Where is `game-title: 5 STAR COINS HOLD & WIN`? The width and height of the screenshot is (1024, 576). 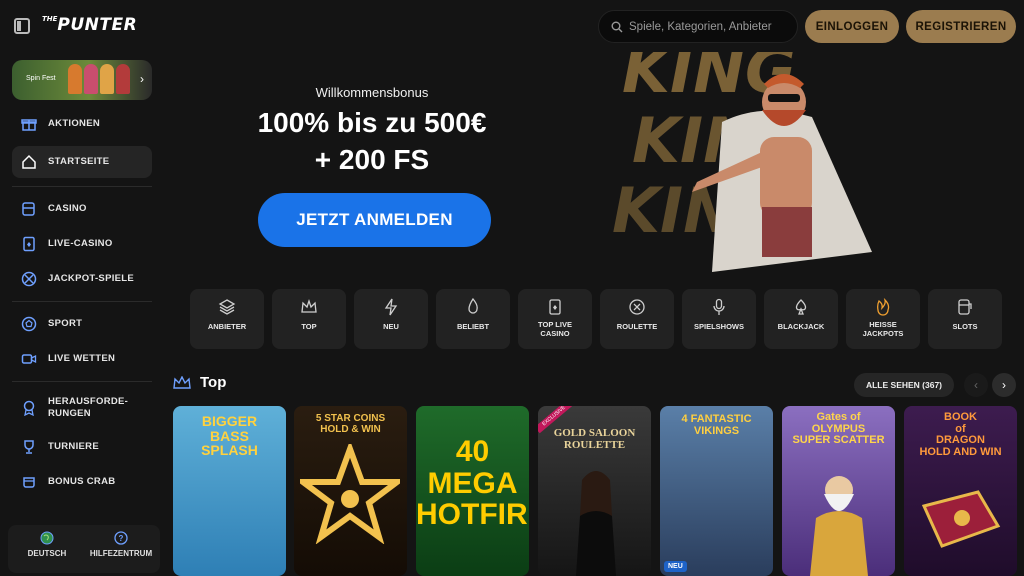
game-title: 5 STAR COINS HOLD & WIN is located at coordinates (350, 424).